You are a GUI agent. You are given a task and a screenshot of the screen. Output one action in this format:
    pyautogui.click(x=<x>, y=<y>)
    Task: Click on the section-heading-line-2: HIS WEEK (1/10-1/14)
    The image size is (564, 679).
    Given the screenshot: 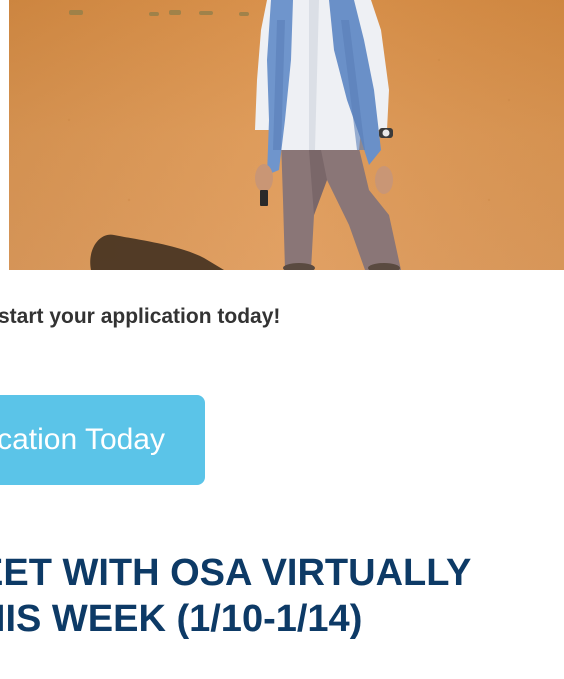 What is the action you would take?
    pyautogui.click(x=181, y=619)
    